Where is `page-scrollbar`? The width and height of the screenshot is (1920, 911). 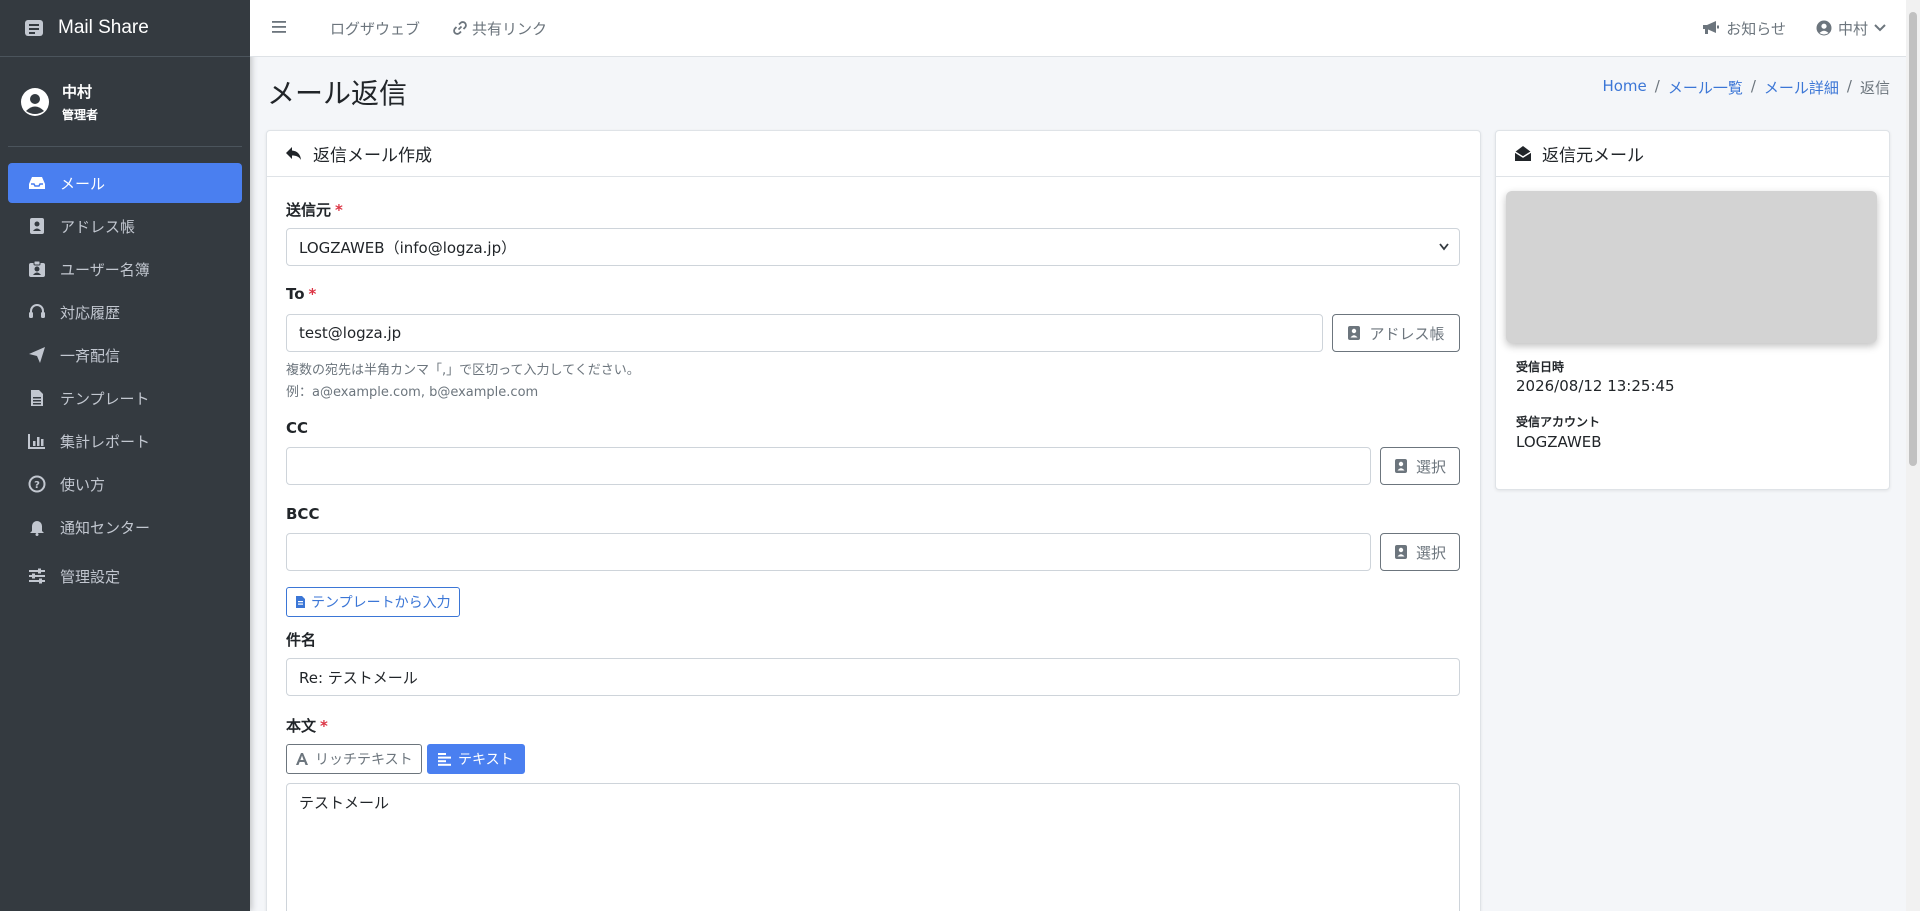 page-scrollbar is located at coordinates (1913, 455).